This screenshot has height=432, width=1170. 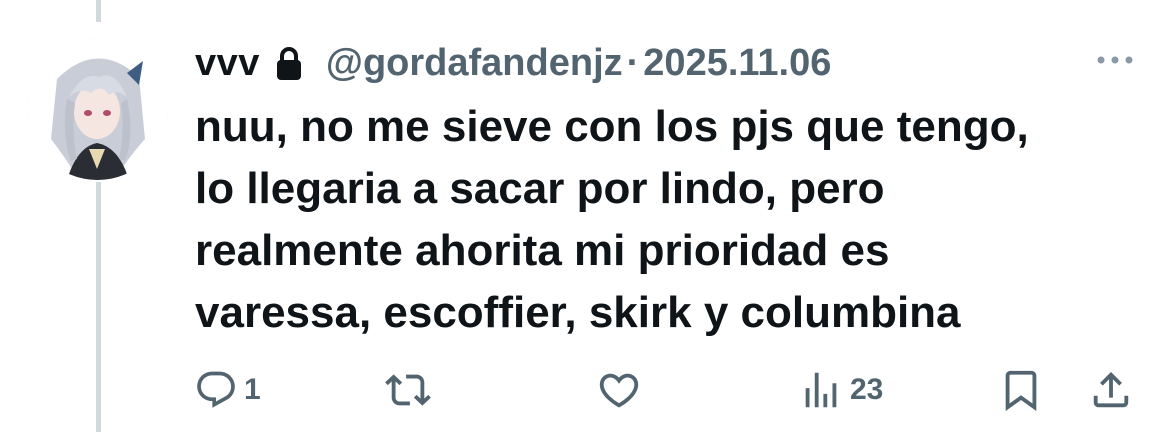 I want to click on lock-icon, so click(x=289, y=63).